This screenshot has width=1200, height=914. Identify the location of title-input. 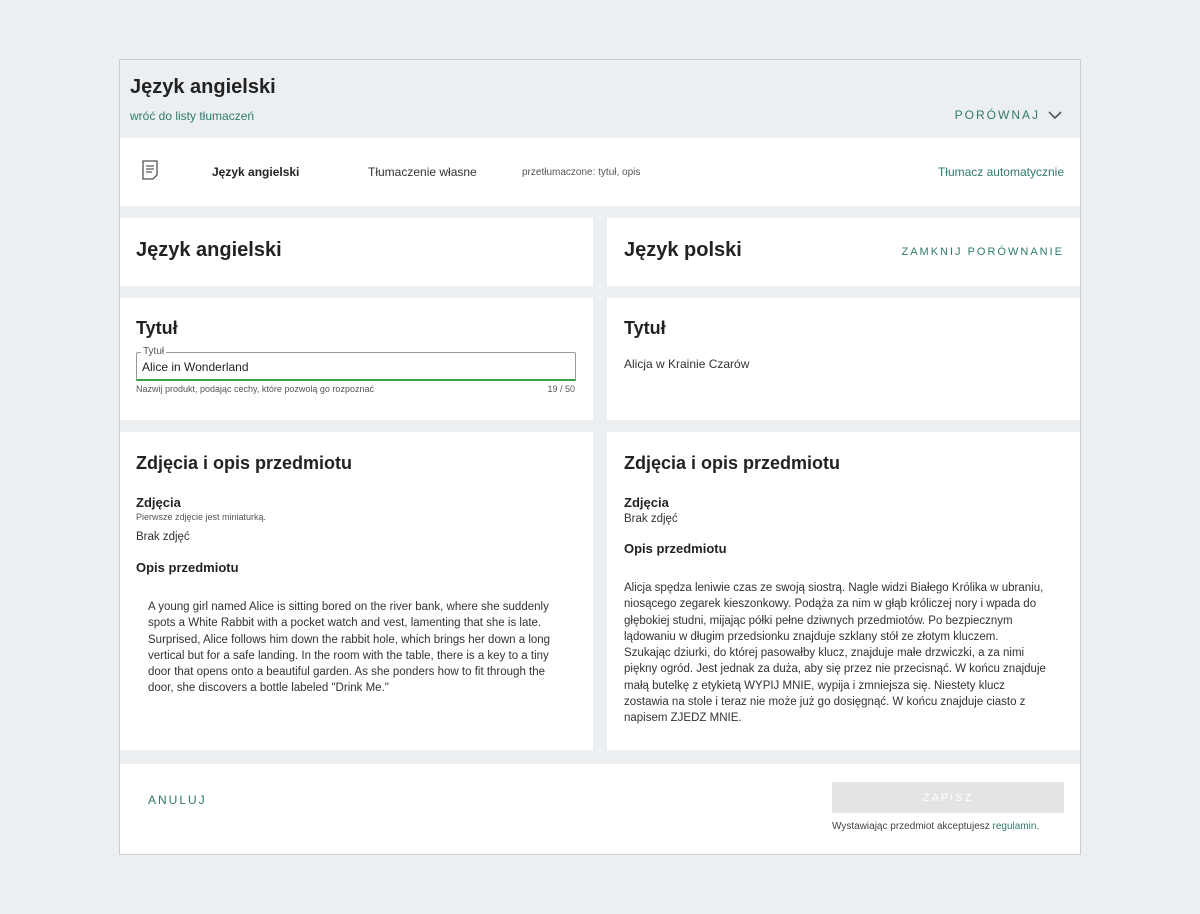
(352, 367).